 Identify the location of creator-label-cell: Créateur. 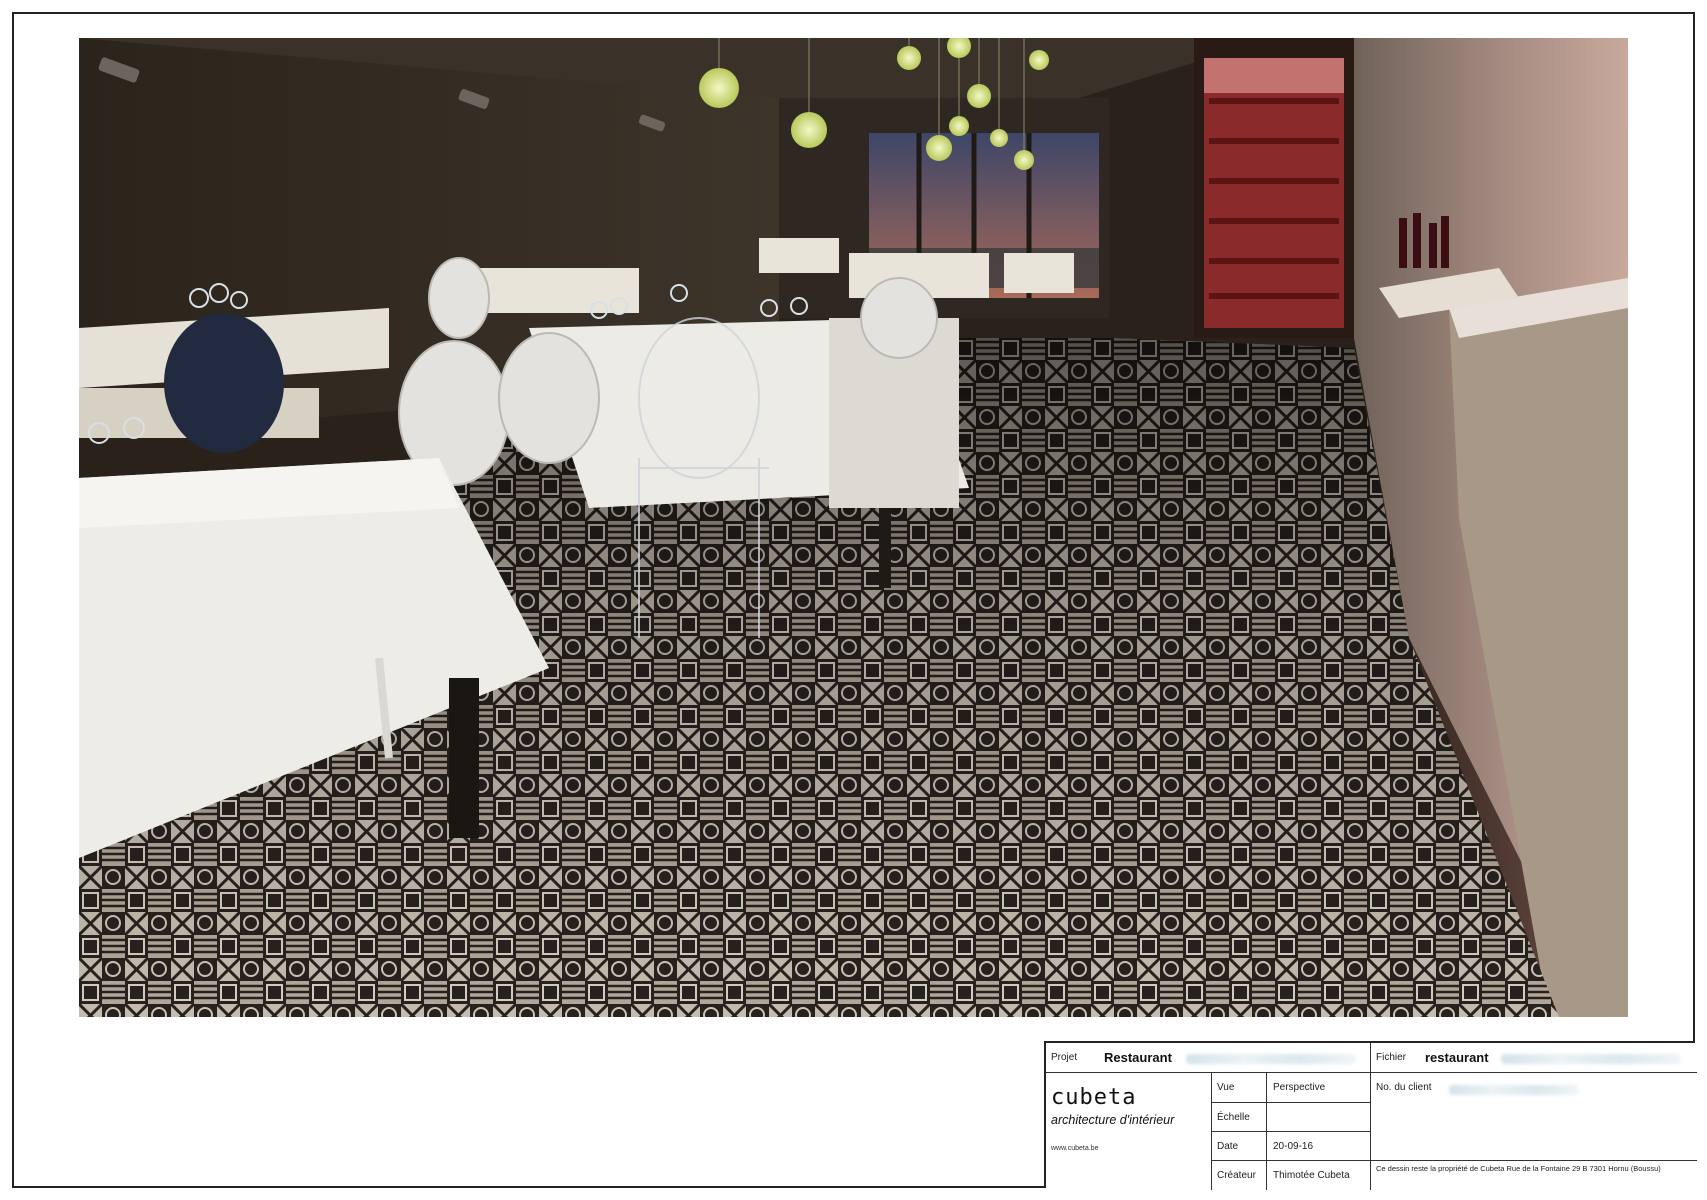
(1239, 1175).